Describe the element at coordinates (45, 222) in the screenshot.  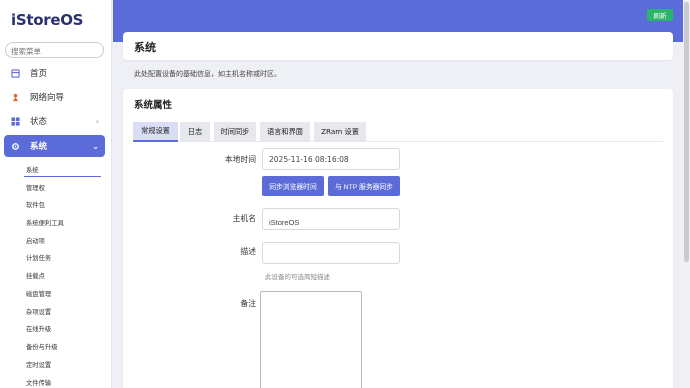
I see `subitem-system-tools: 系统便利工具` at that location.